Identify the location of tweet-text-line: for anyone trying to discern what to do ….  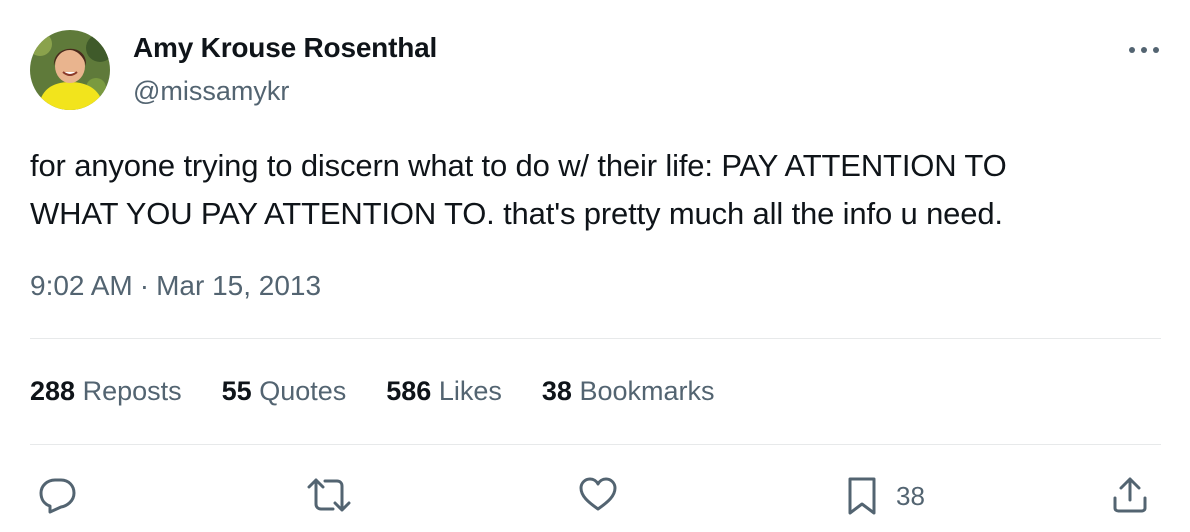
(518, 165).